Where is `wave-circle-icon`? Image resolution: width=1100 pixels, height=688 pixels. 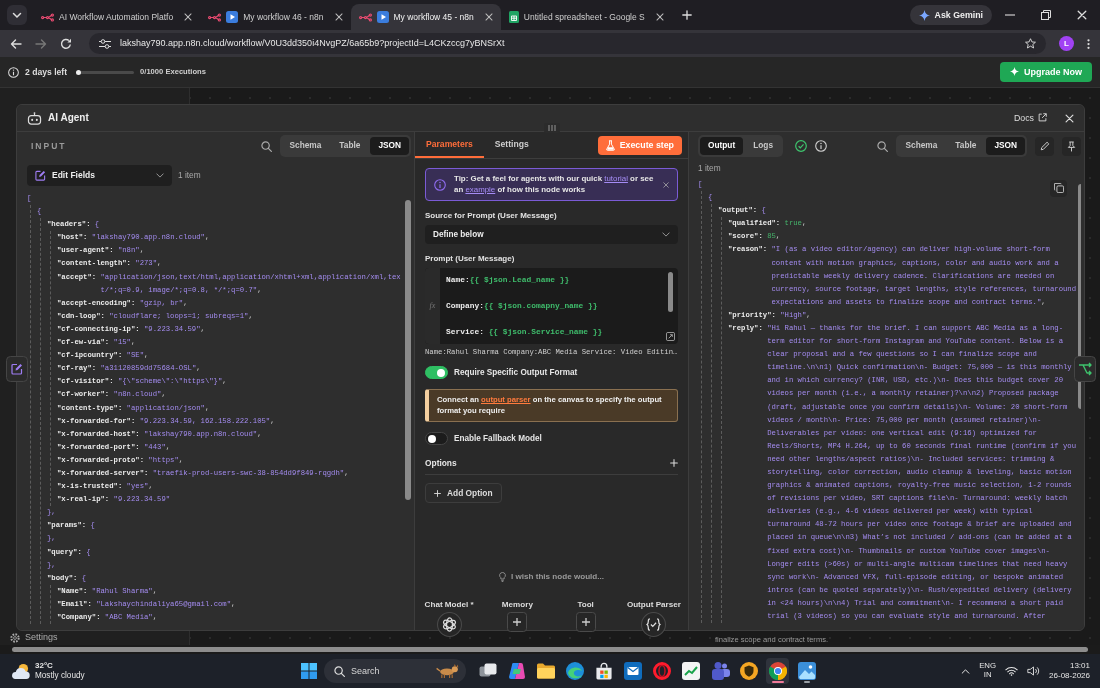
wave-circle-icon is located at coordinates (574, 671).